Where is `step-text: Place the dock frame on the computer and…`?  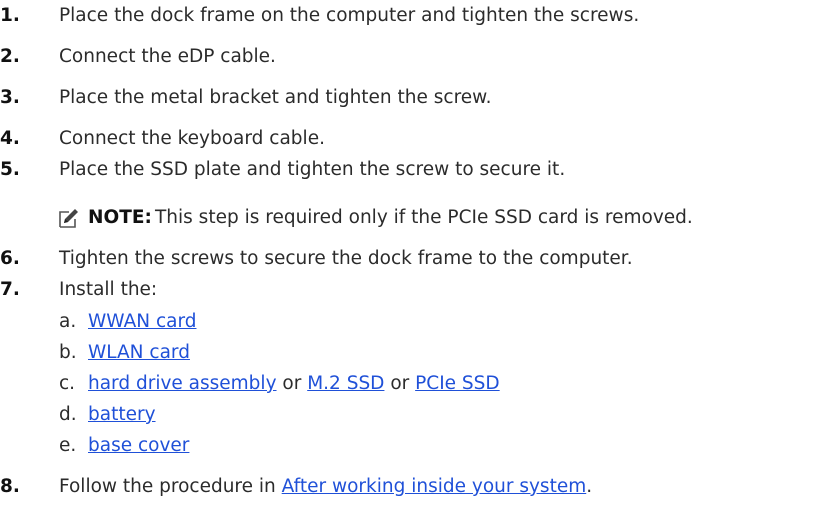
step-text: Place the dock frame on the computer and… is located at coordinates (349, 15).